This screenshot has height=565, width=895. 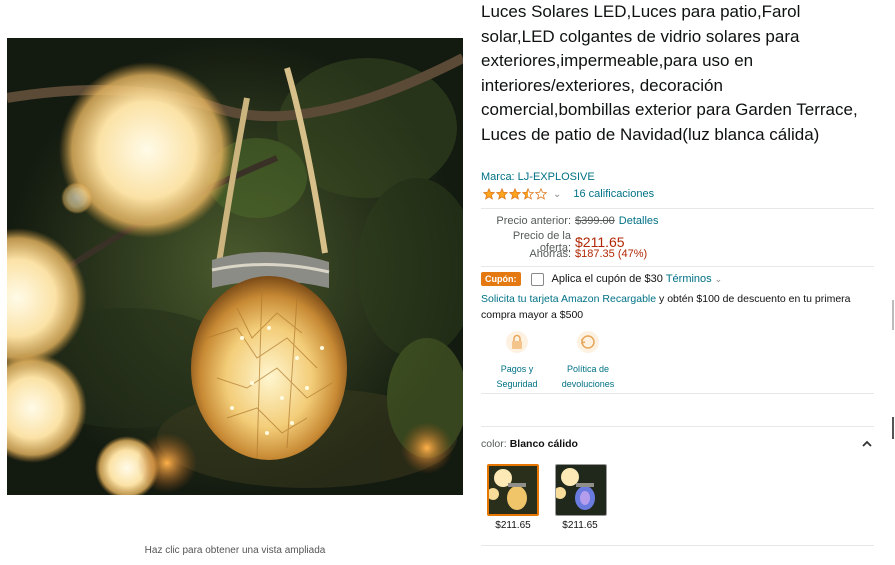 I want to click on image-zoom-hint: Haz clic para obtener una vista ampliada, so click(x=235, y=550).